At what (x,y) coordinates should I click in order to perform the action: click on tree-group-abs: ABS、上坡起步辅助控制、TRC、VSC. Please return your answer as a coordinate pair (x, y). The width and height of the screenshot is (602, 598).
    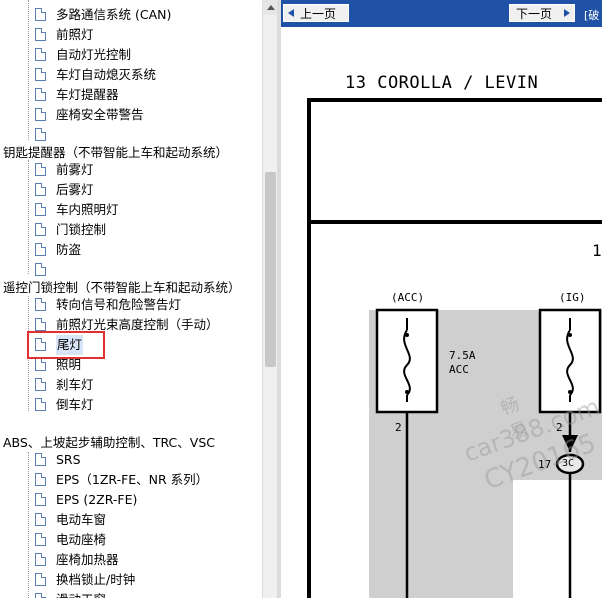
    Looking at the image, I should click on (109, 443).